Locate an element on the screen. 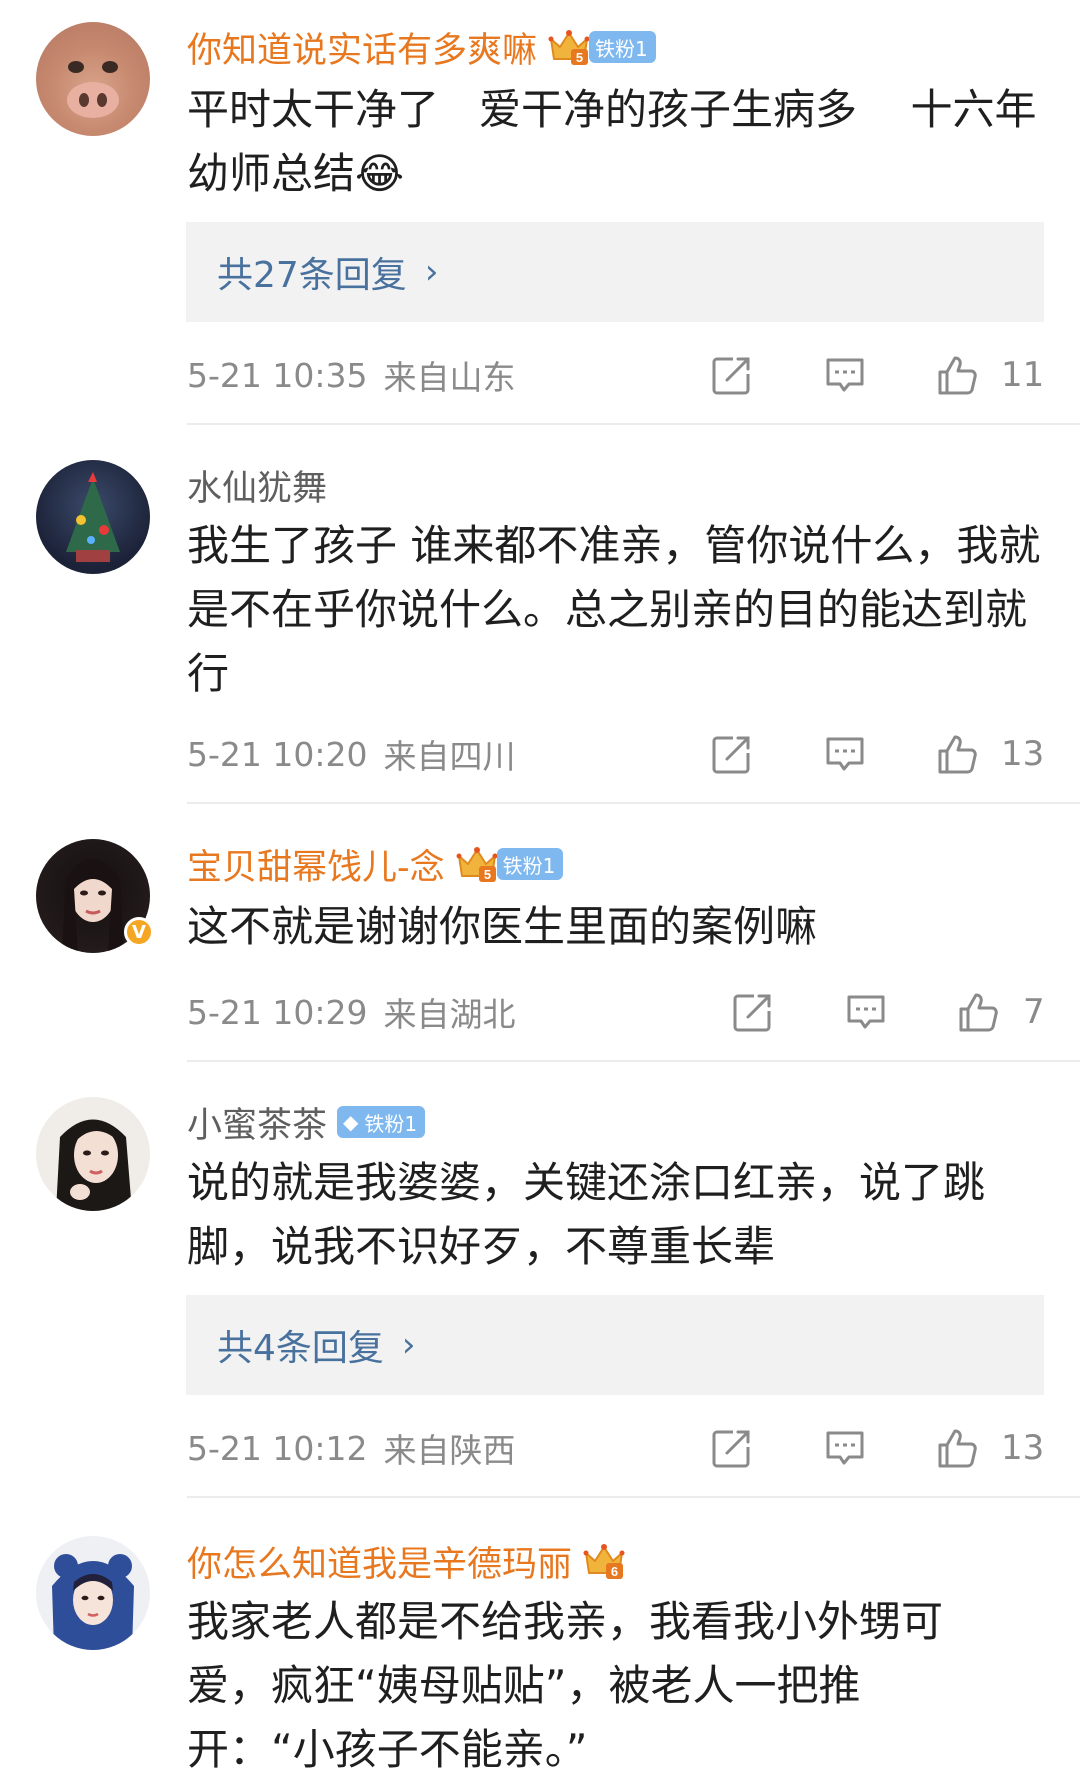 This screenshot has height=1782, width=1080. username: 小蜜茶茶 is located at coordinates (257, 1122).